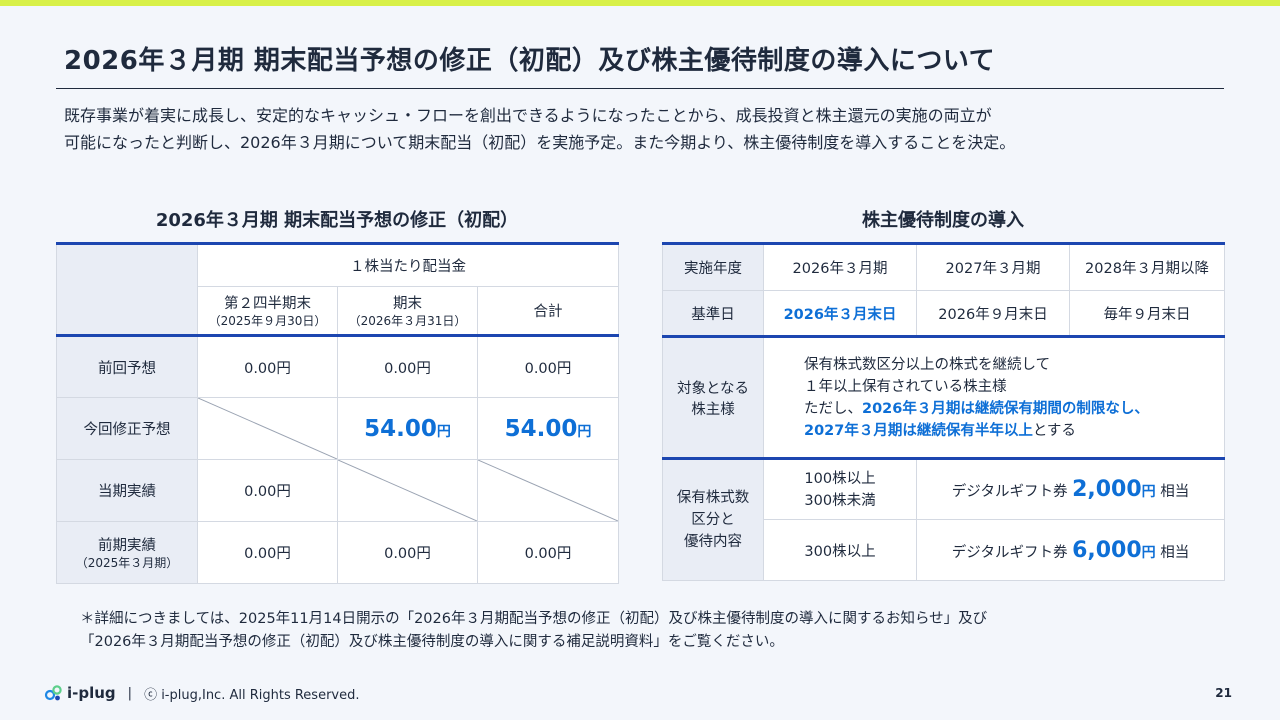  I want to click on eligibility-line-4-highlight: 2027年３月期は継続保有半年以上, so click(918, 430).